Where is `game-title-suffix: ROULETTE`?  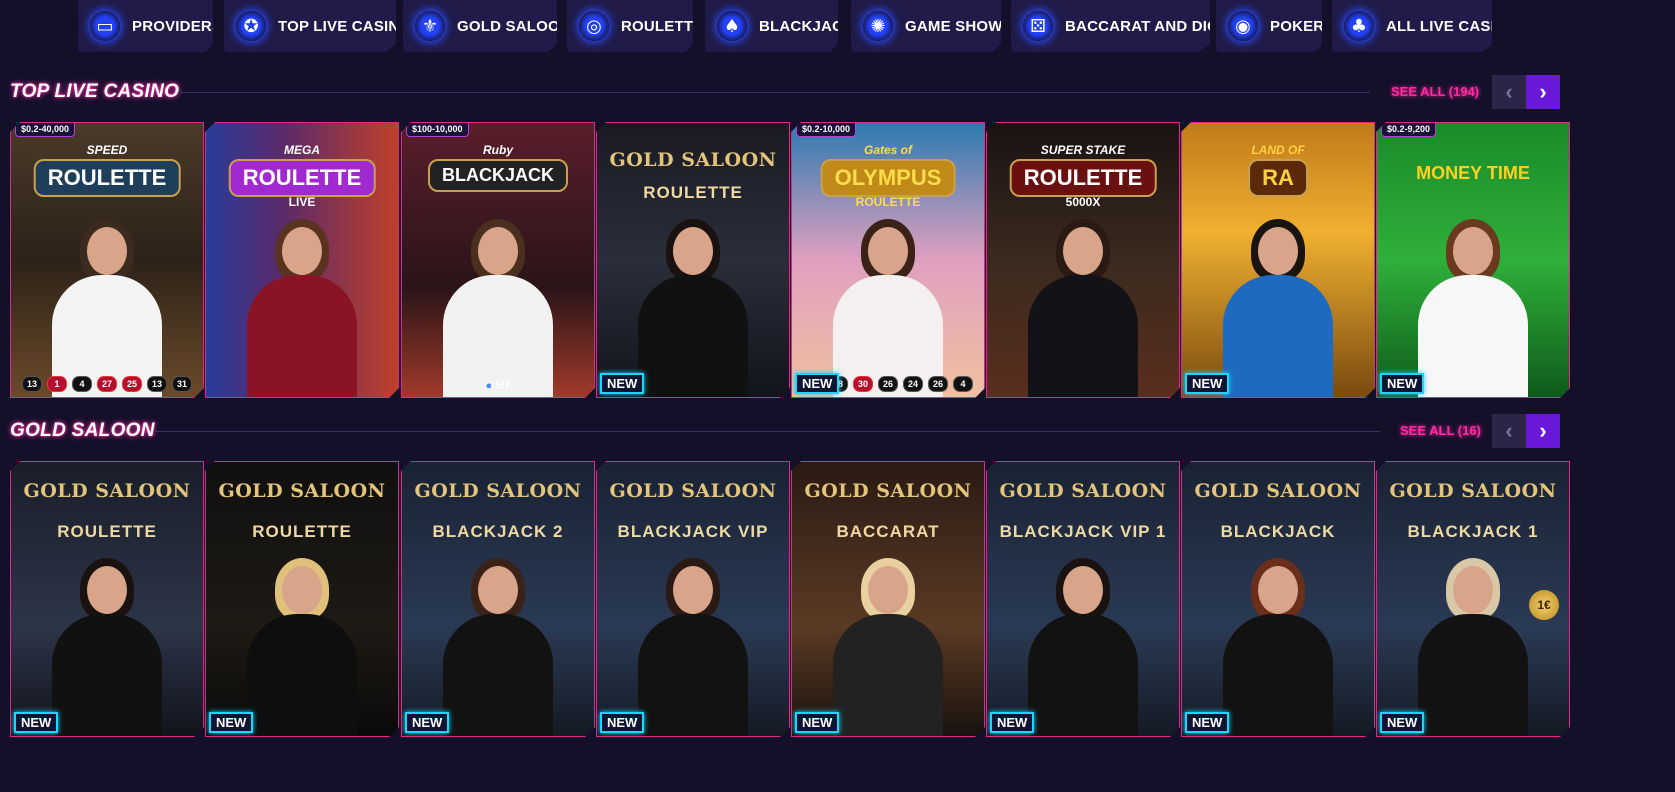
game-title-suffix: ROULETTE is located at coordinates (888, 202).